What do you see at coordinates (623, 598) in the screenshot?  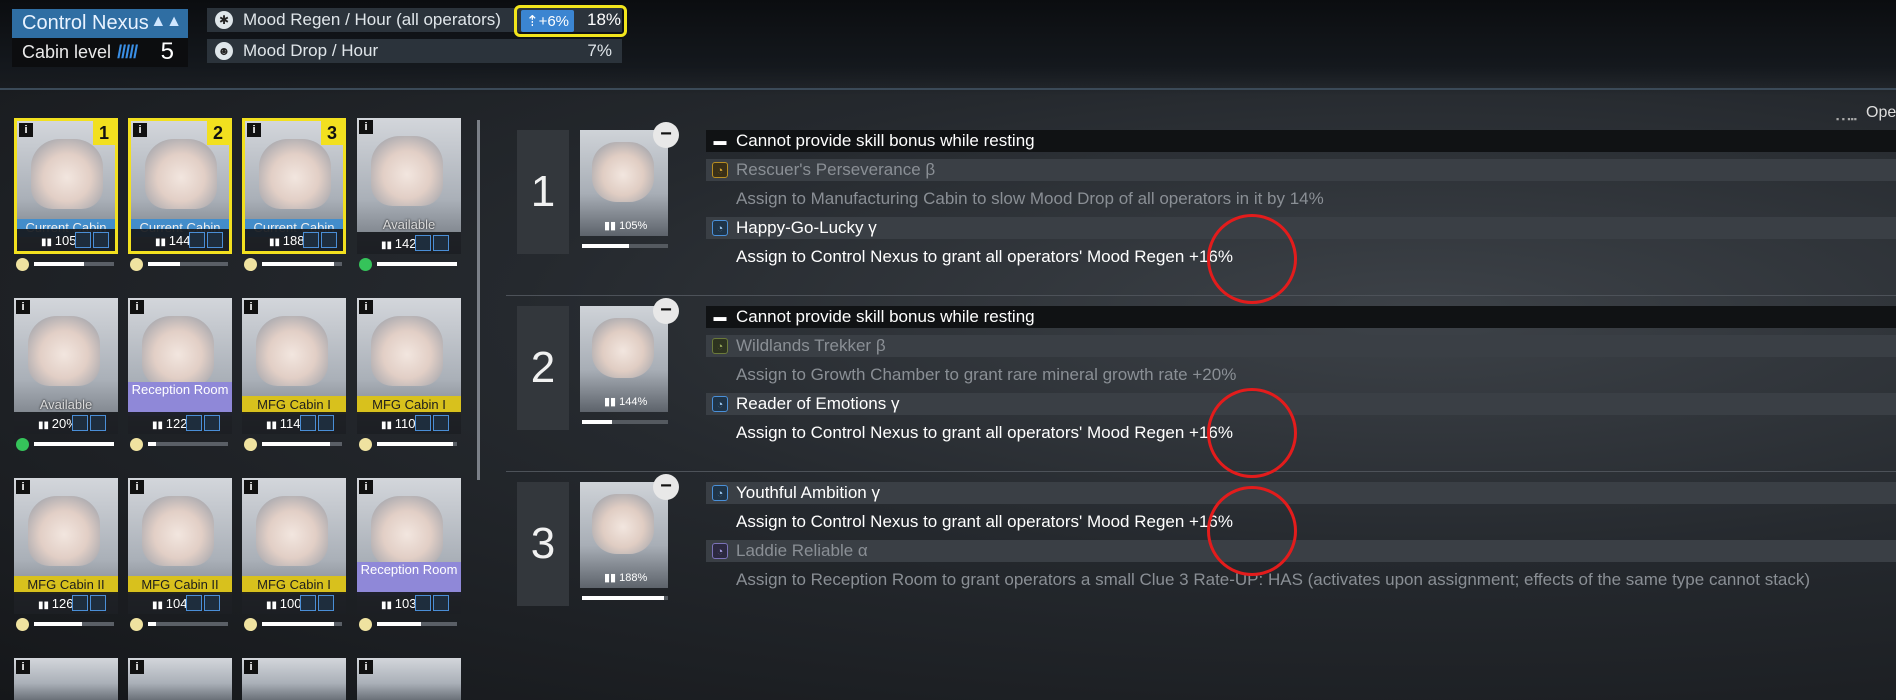 I see `slot-mood-fill` at bounding box center [623, 598].